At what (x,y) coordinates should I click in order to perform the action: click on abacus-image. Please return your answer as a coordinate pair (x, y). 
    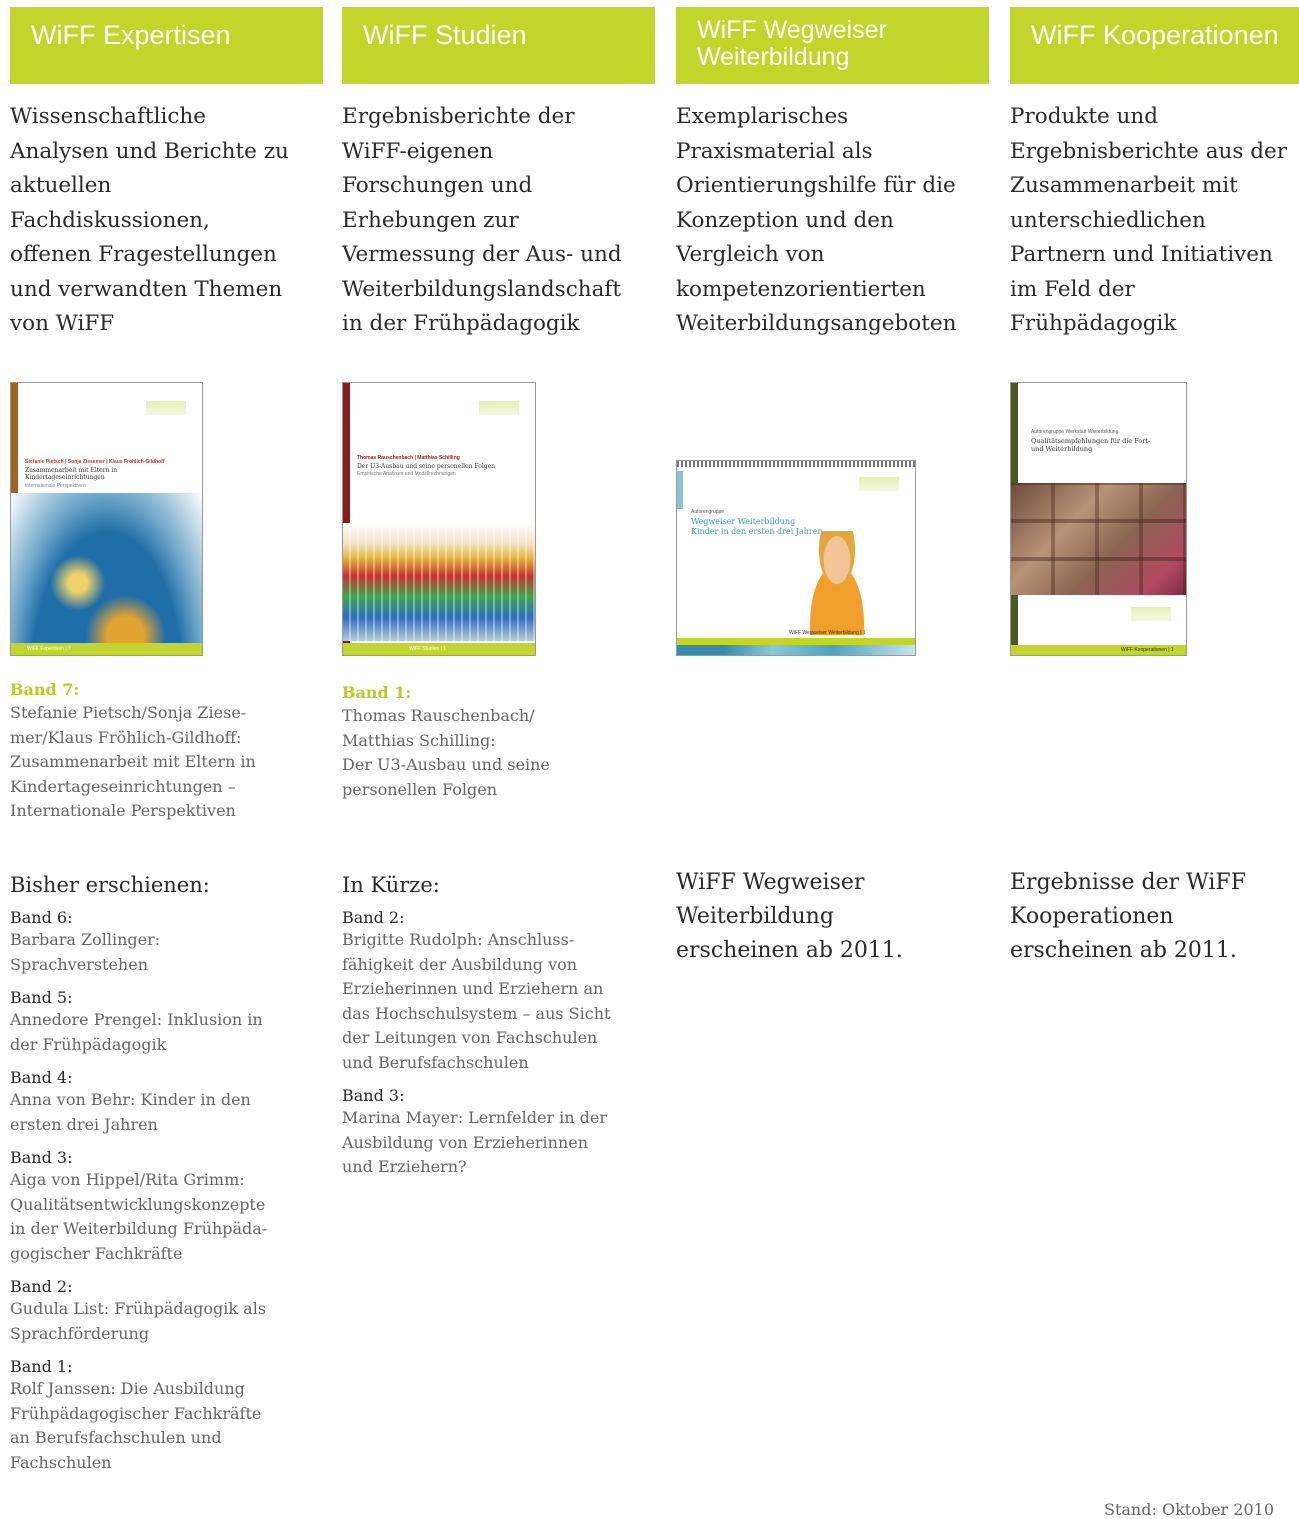
    Looking at the image, I should click on (439, 582).